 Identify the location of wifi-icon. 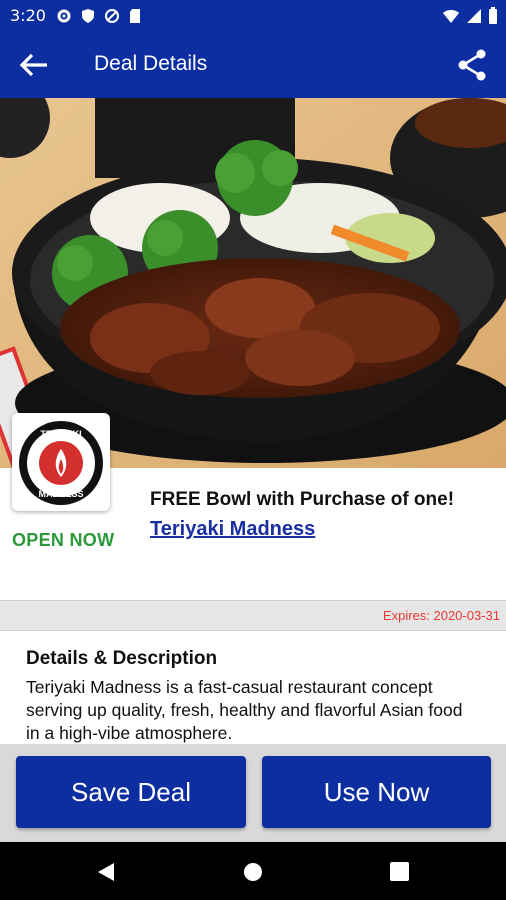
(451, 16).